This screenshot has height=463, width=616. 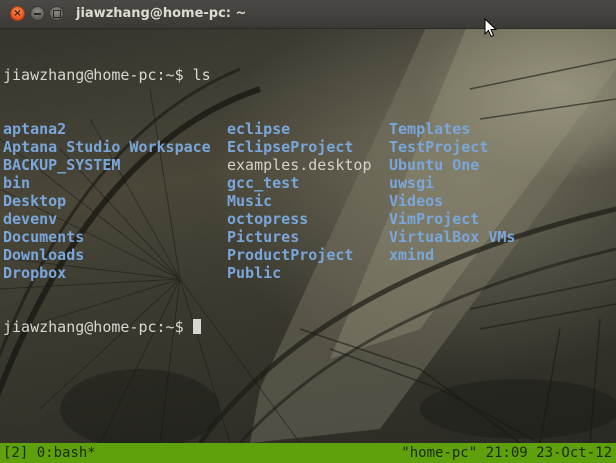 I want to click on directory-entry: BACKUP_SYSTEM, so click(x=62, y=165).